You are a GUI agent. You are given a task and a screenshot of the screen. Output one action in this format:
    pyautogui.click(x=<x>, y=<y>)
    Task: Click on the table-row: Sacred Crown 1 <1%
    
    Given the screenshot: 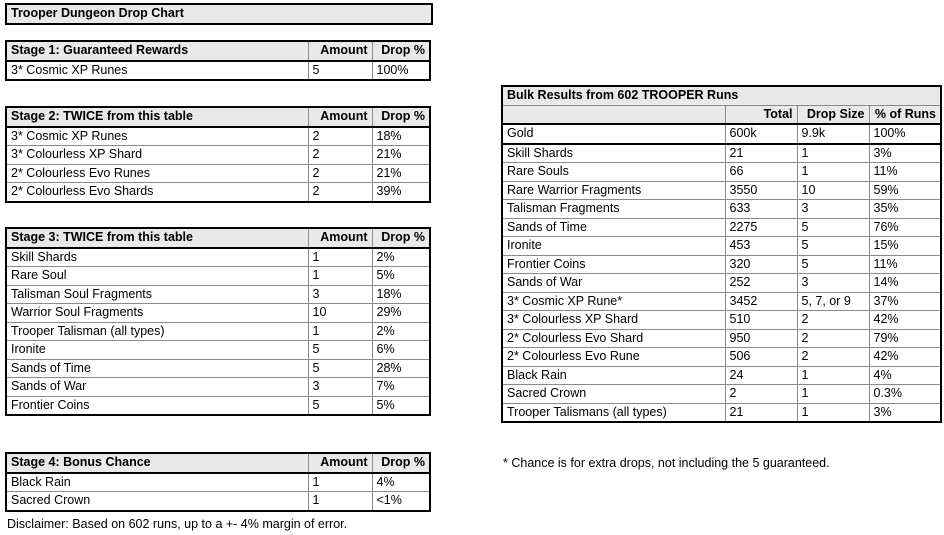 What is the action you would take?
    pyautogui.click(x=218, y=501)
    